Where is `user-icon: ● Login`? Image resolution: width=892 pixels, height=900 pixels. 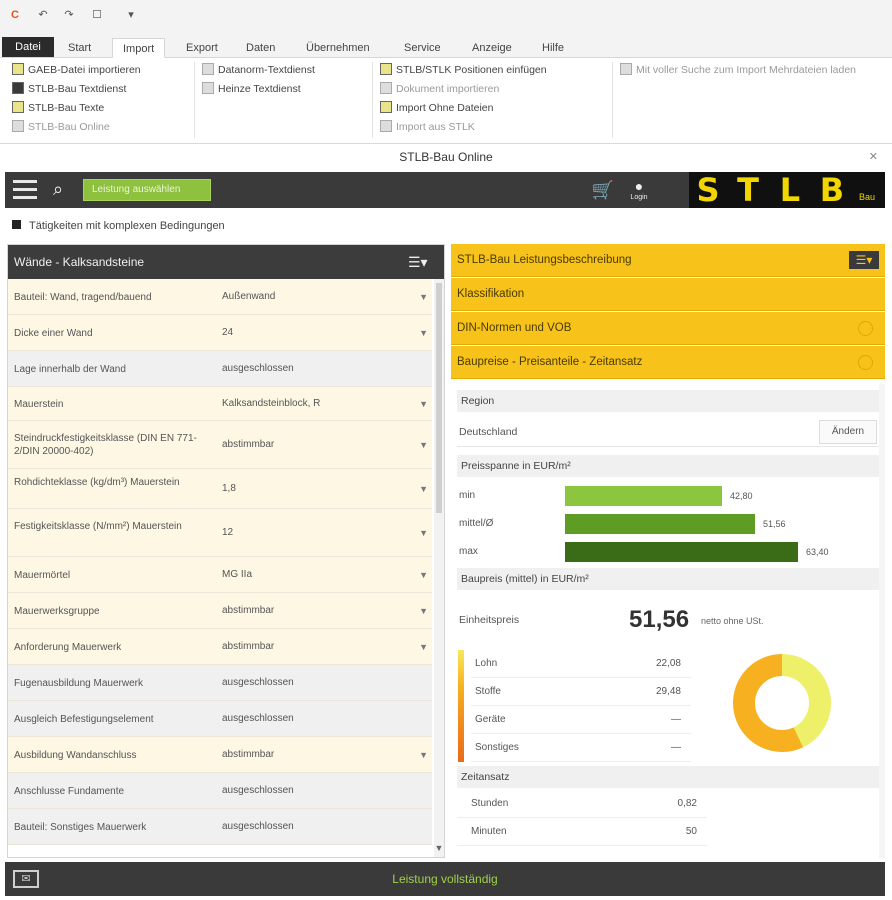 user-icon: ● Login is located at coordinates (639, 190).